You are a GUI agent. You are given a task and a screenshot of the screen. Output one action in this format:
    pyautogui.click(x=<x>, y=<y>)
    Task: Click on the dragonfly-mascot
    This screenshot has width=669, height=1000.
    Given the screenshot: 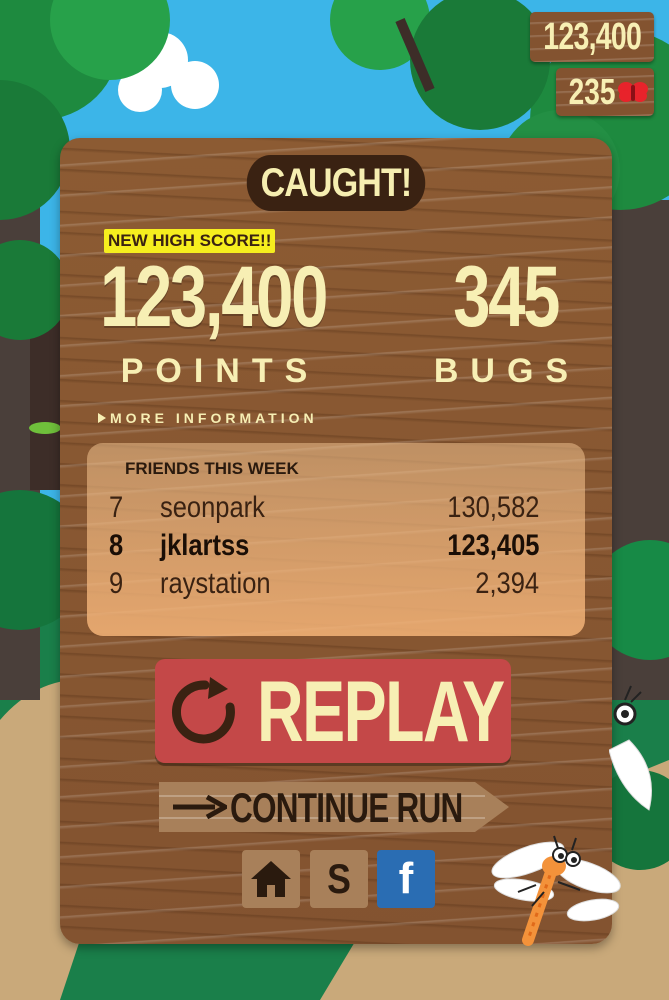 What is the action you would take?
    pyautogui.click(x=556, y=890)
    